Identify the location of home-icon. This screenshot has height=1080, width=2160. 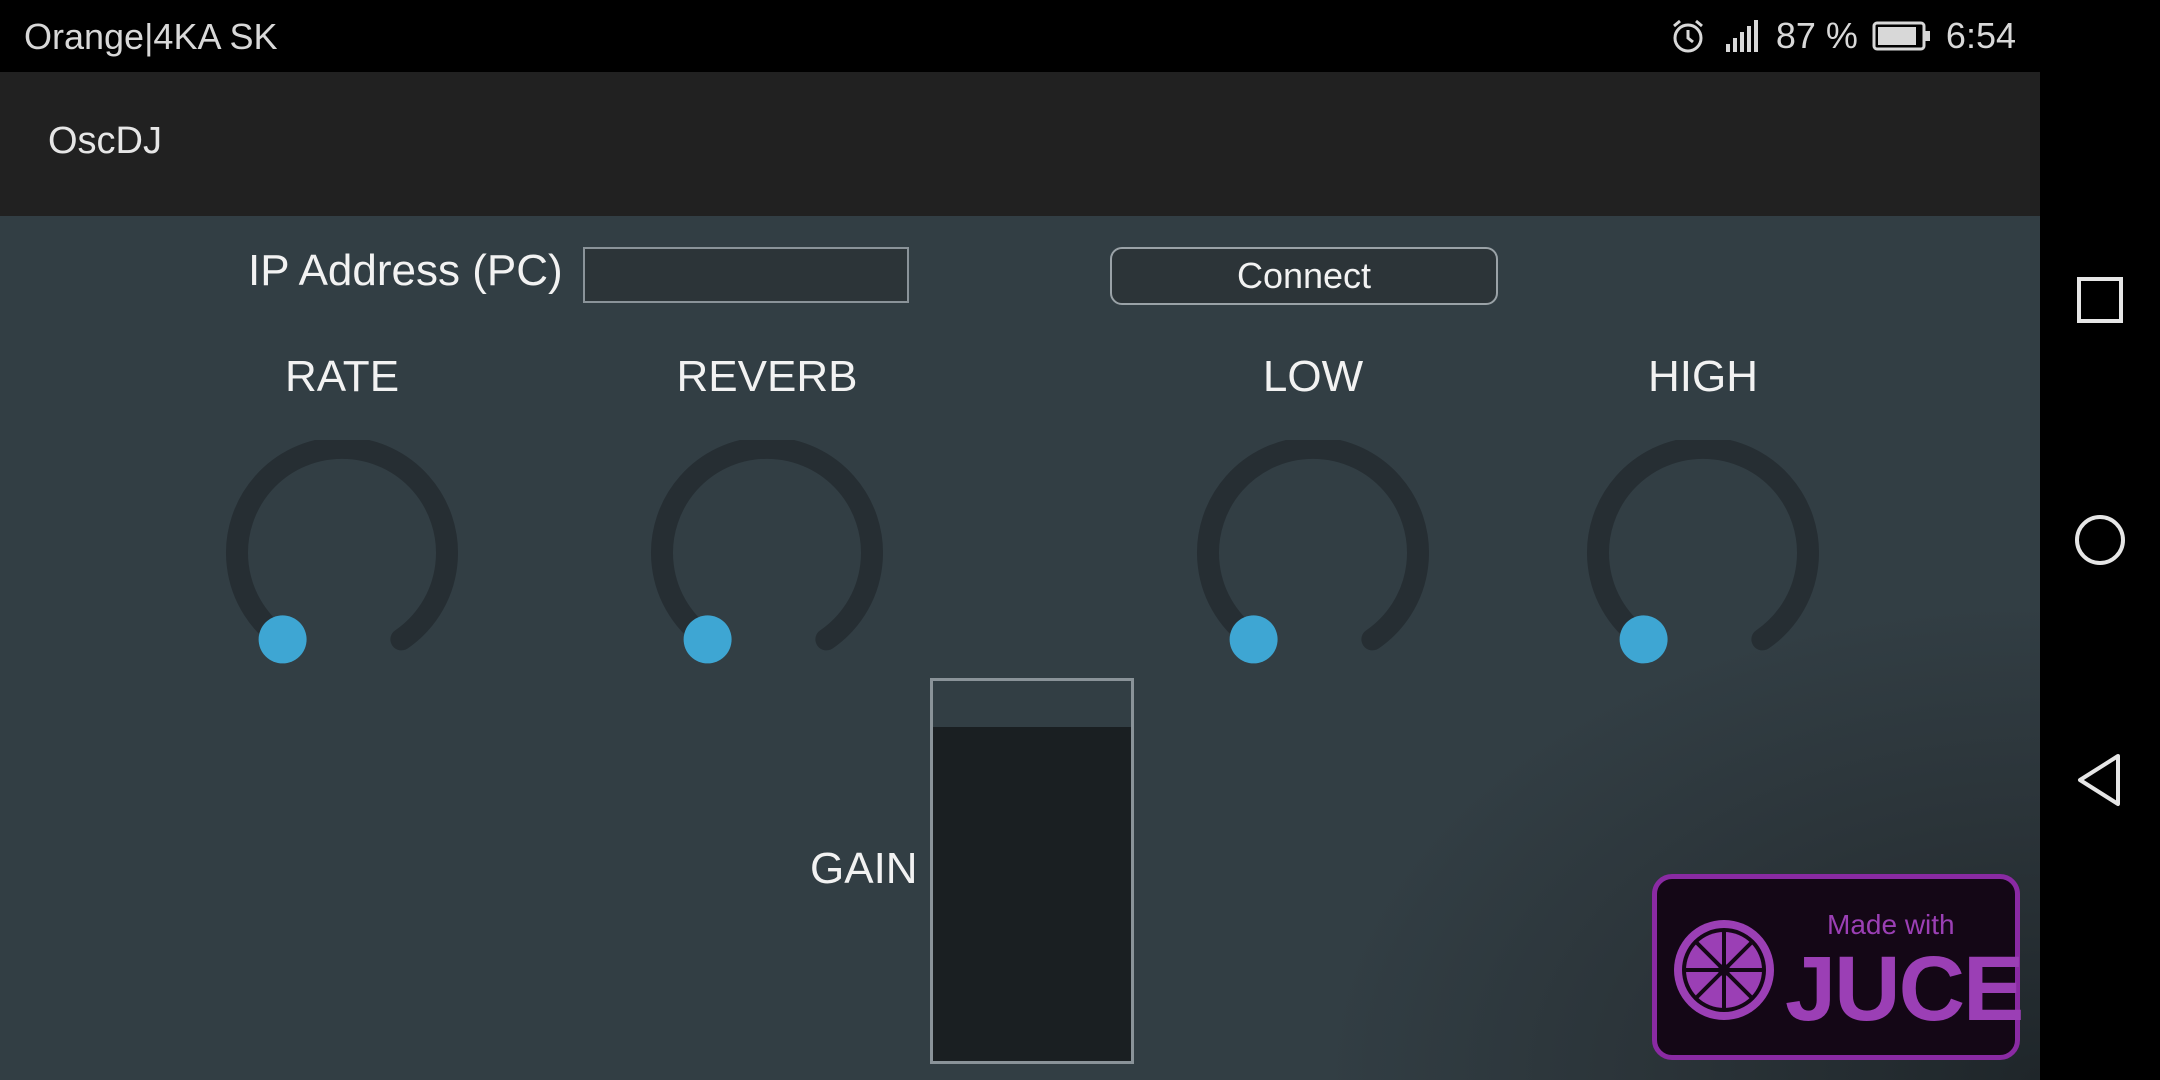
(2100, 540).